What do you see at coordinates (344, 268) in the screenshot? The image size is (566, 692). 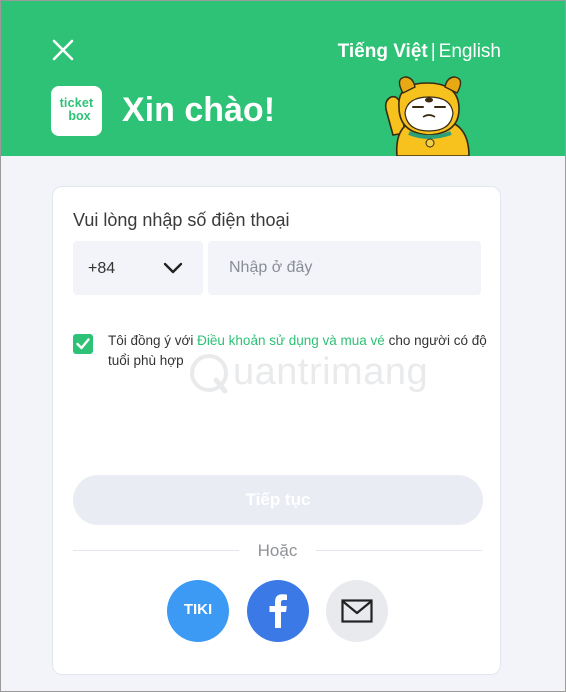 I see `phone-input` at bounding box center [344, 268].